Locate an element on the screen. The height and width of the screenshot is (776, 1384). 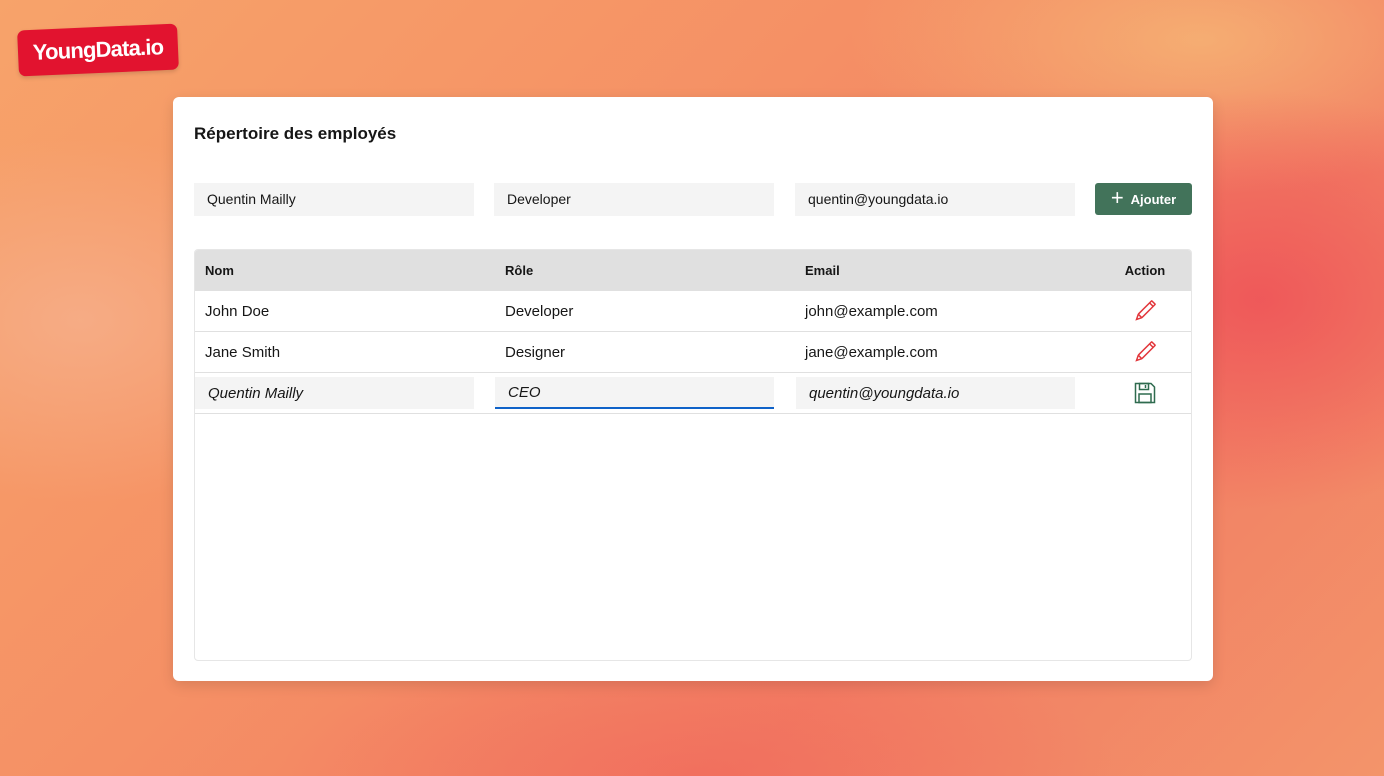
plus-icon: + is located at coordinates (1117, 197).